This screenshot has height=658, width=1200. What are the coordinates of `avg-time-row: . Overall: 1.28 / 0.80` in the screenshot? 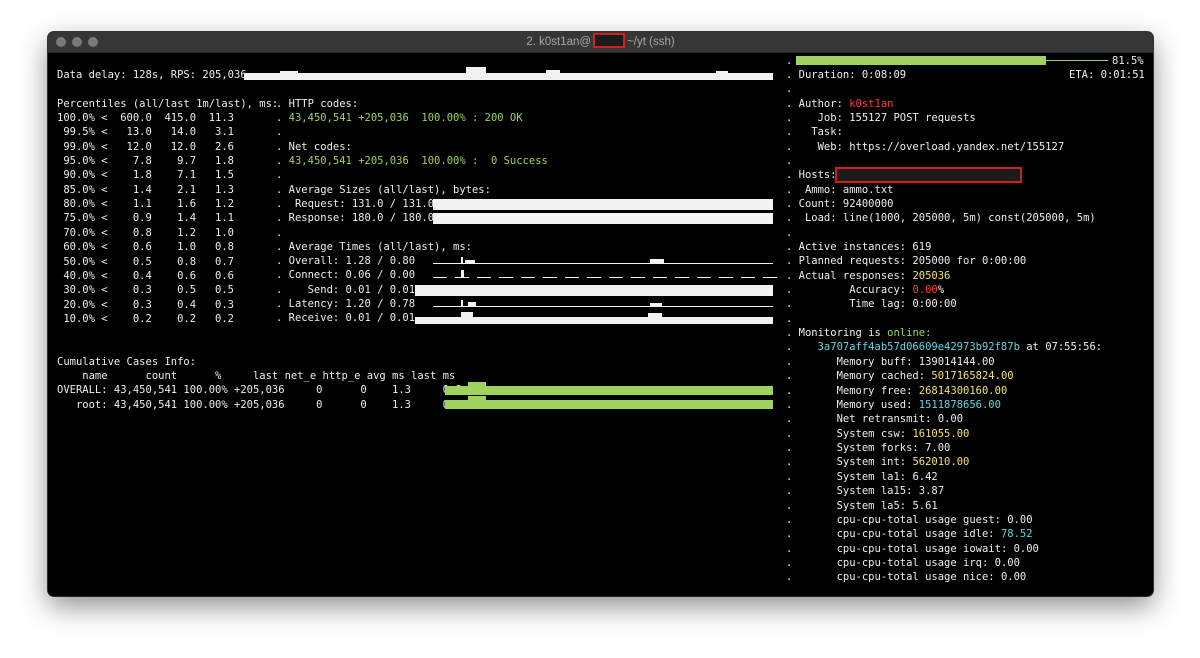 It's located at (346, 261).